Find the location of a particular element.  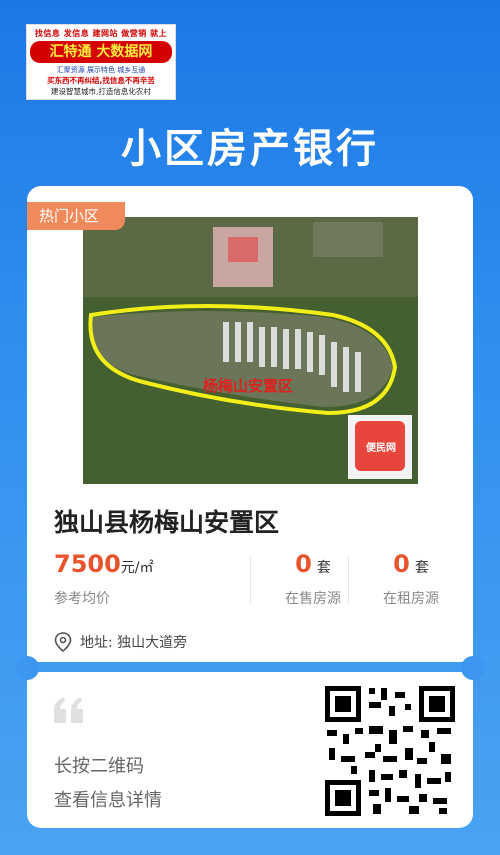

card-notch-left is located at coordinates (27, 668).